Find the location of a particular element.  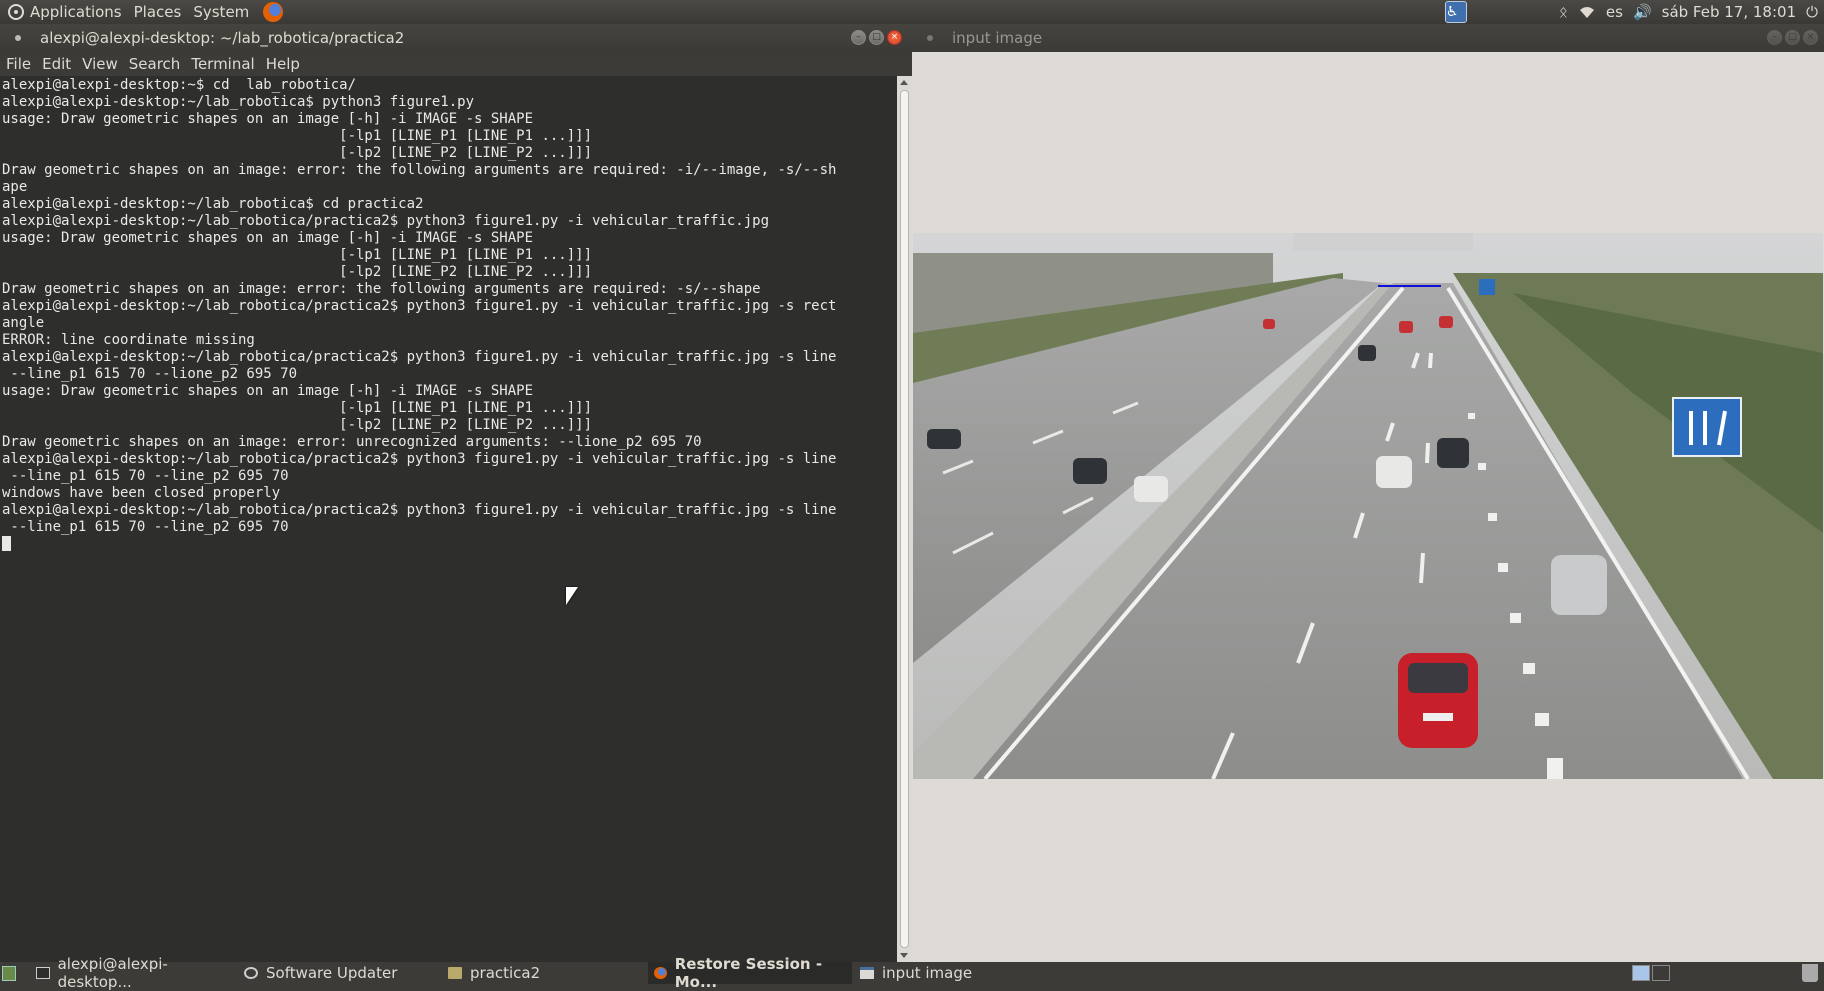

firefox-icon is located at coordinates (660, 973).